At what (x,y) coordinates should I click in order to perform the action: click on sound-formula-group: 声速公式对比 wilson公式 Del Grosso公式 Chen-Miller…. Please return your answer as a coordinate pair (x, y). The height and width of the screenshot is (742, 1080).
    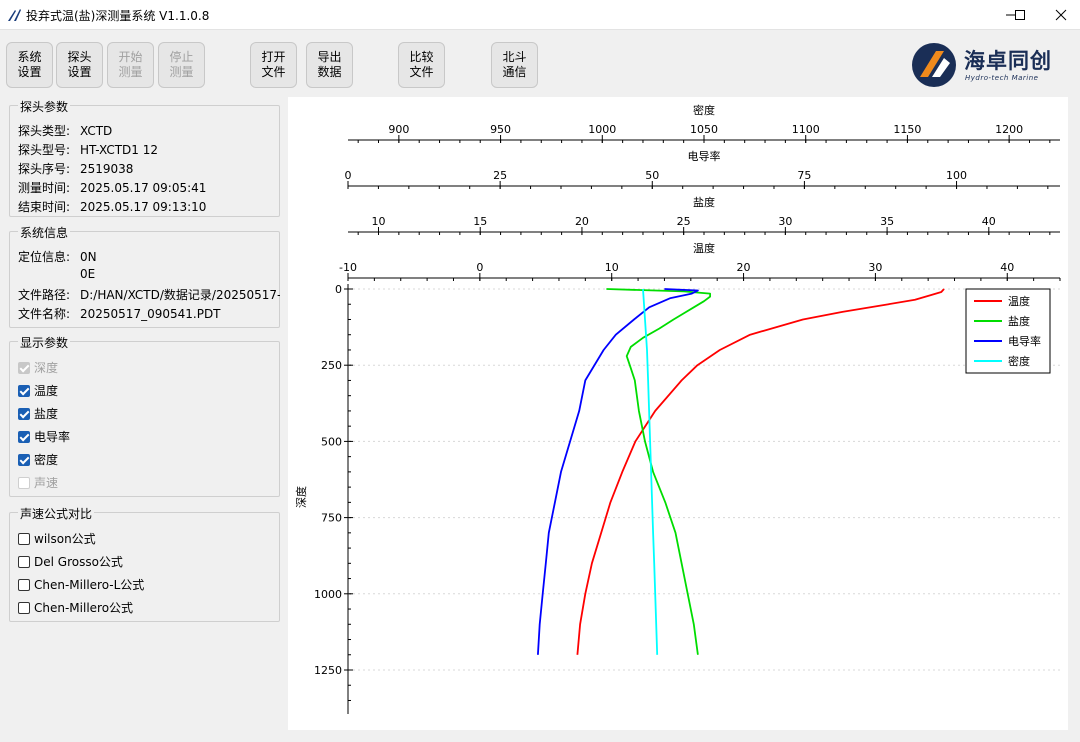
    Looking at the image, I should click on (144, 563).